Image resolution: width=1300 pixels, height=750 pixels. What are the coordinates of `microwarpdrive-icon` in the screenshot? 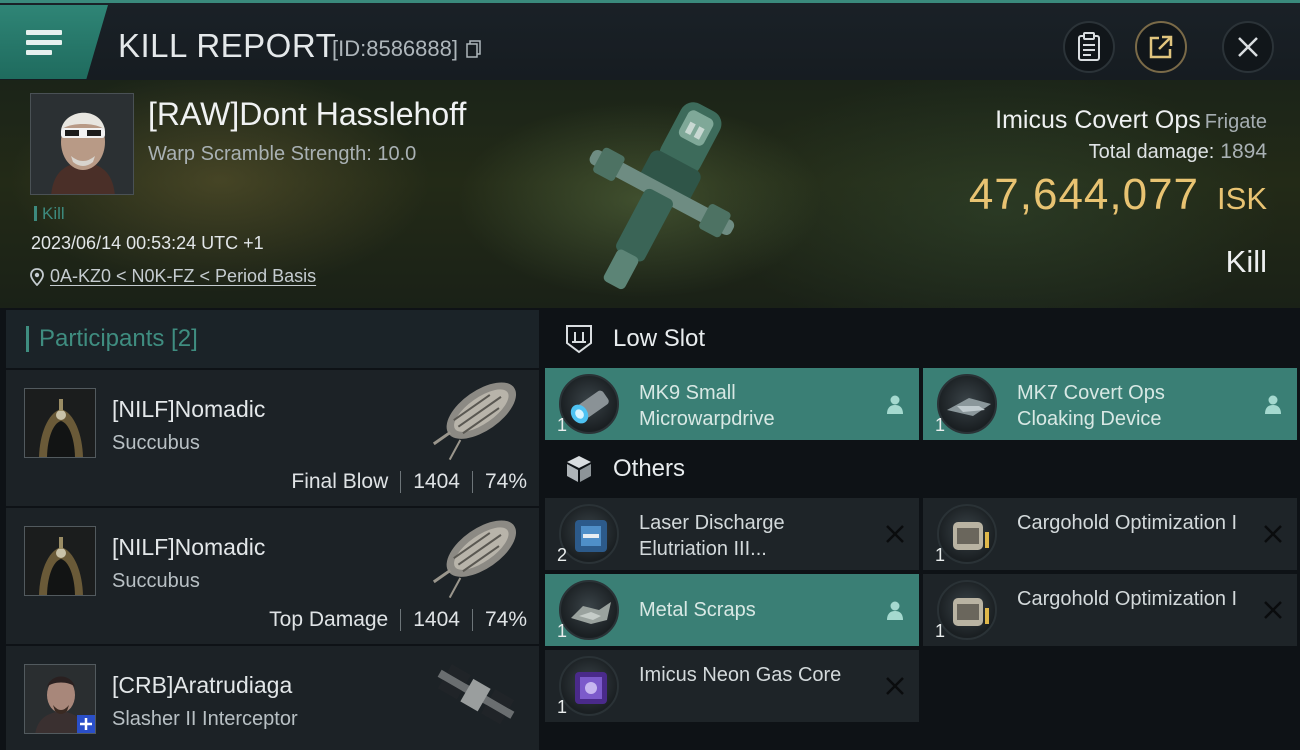 It's located at (589, 404).